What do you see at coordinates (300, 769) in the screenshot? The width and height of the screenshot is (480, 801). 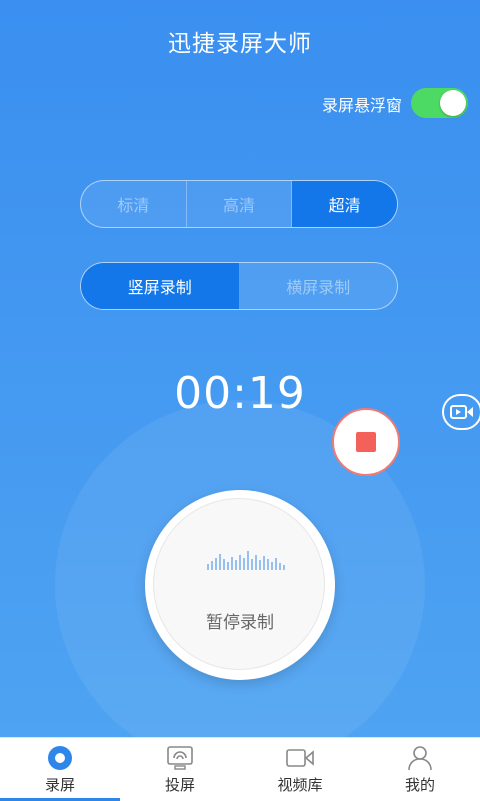 I see `tab-video-library: 视频库` at bounding box center [300, 769].